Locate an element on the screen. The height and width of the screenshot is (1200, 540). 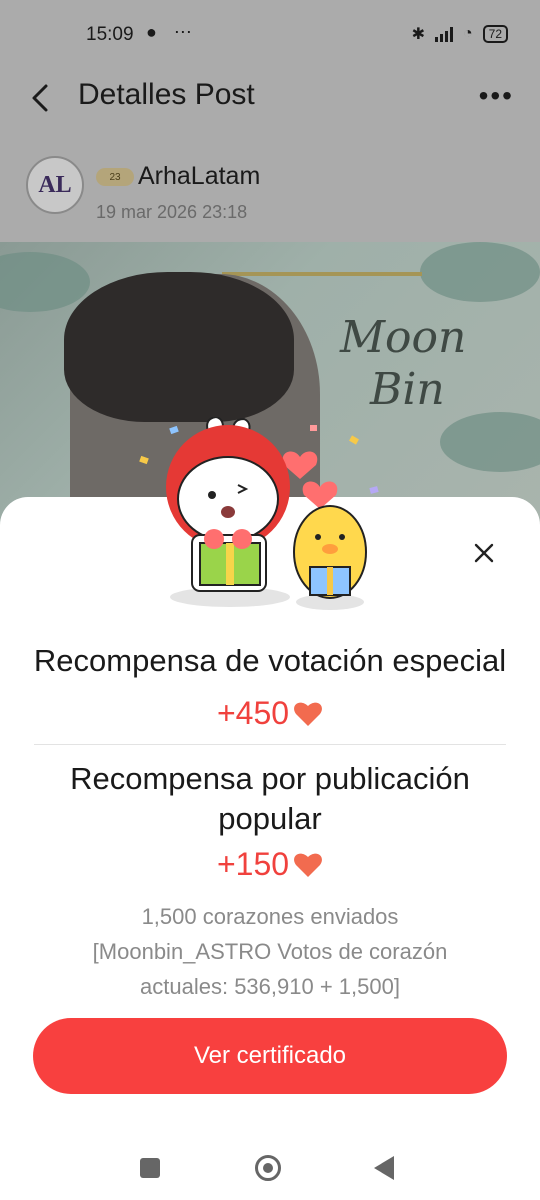
author-name: ArhaLatam is located at coordinates (199, 176).